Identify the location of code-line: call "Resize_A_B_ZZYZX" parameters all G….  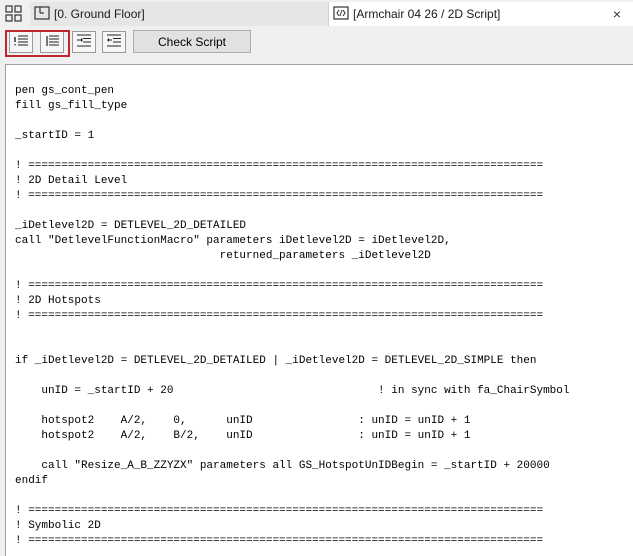
(292, 466).